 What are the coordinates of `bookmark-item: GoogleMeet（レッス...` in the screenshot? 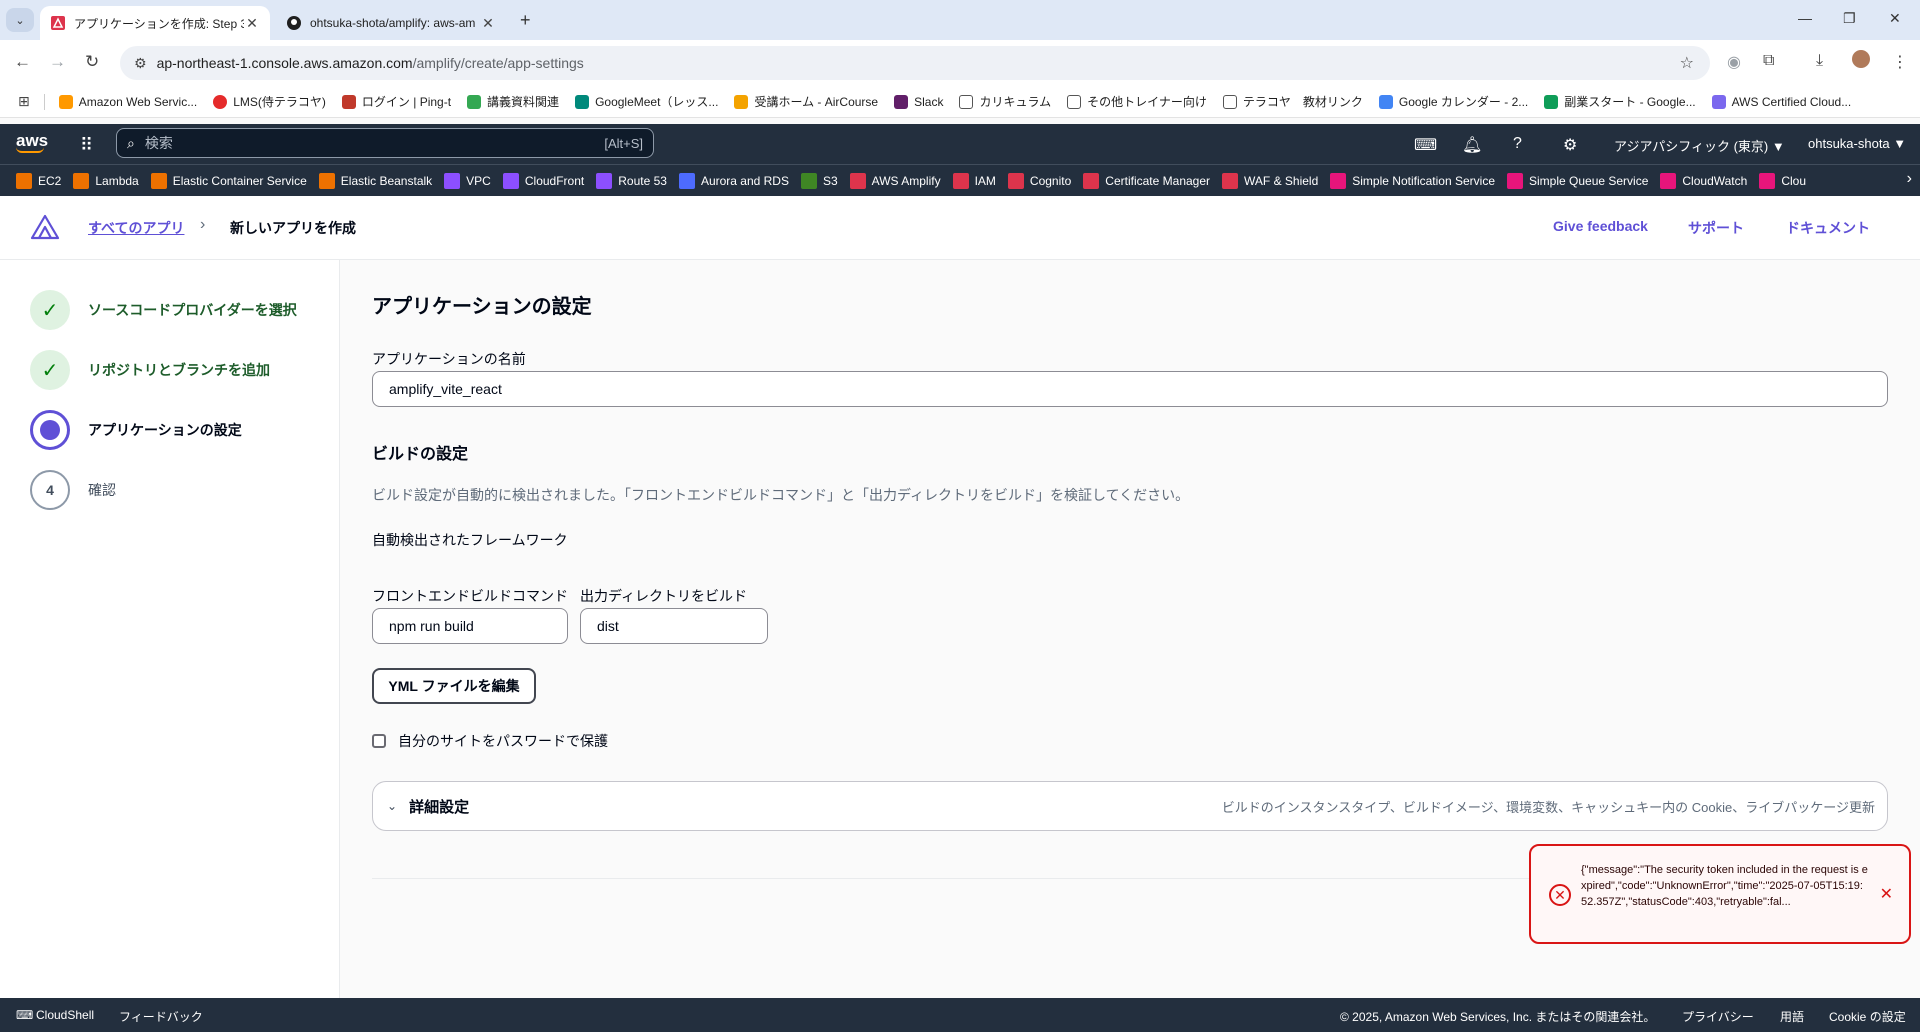 It's located at (646, 101).